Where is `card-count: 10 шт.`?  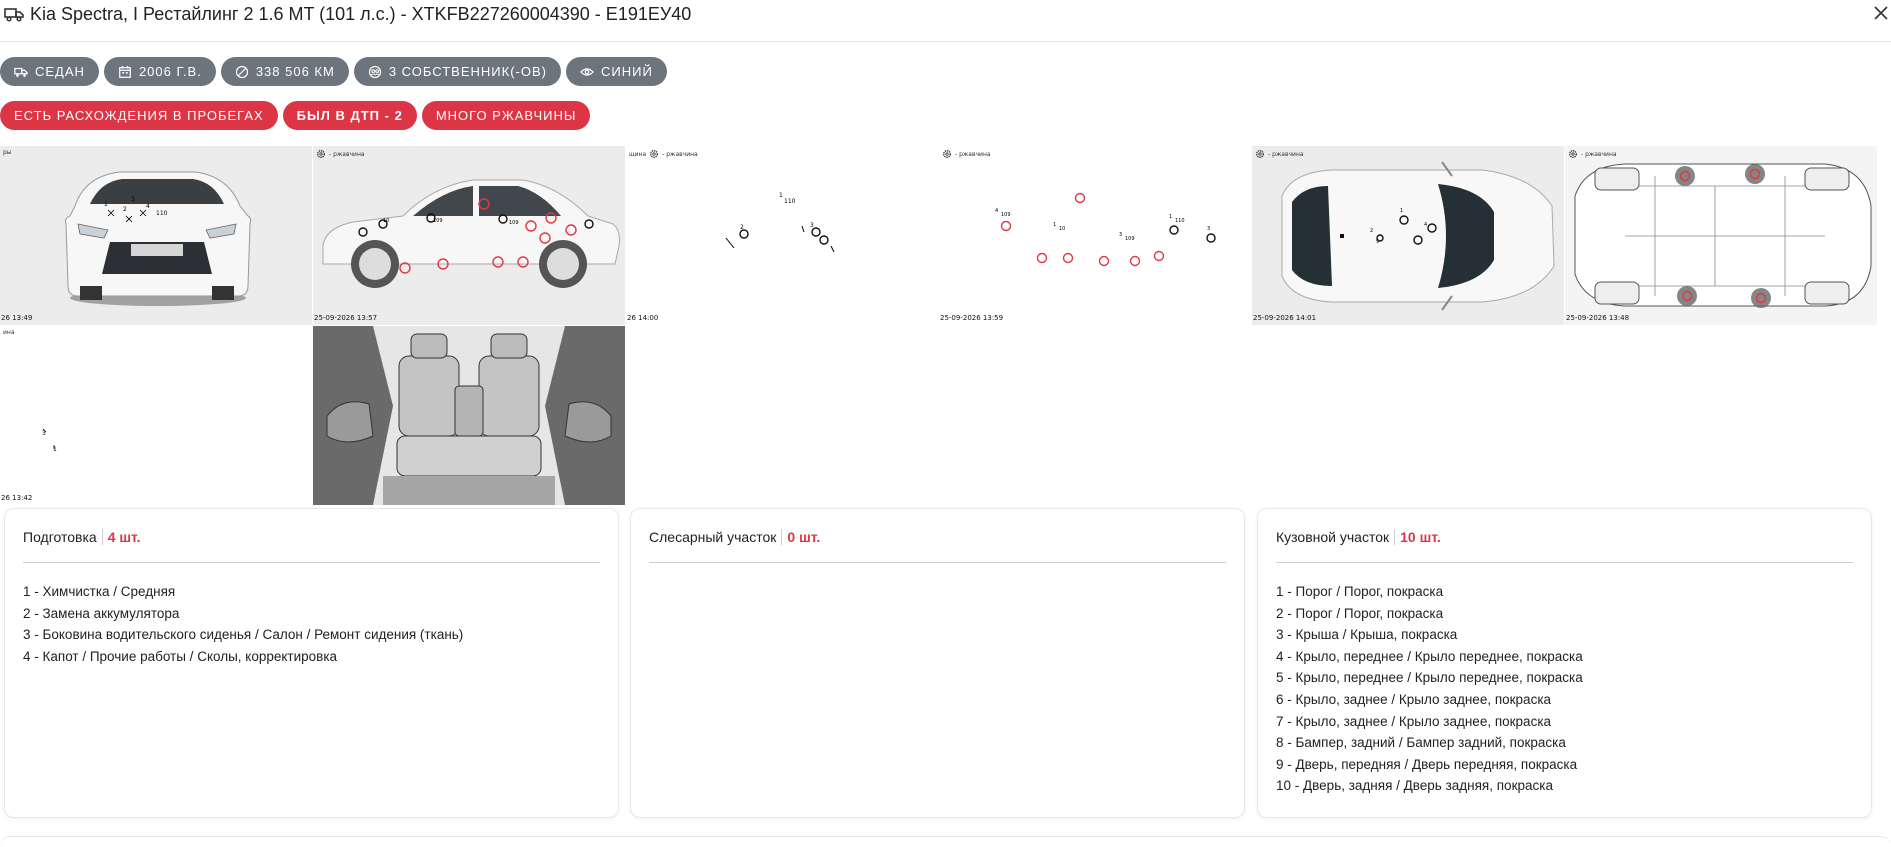
card-count: 10 шт. is located at coordinates (1420, 537).